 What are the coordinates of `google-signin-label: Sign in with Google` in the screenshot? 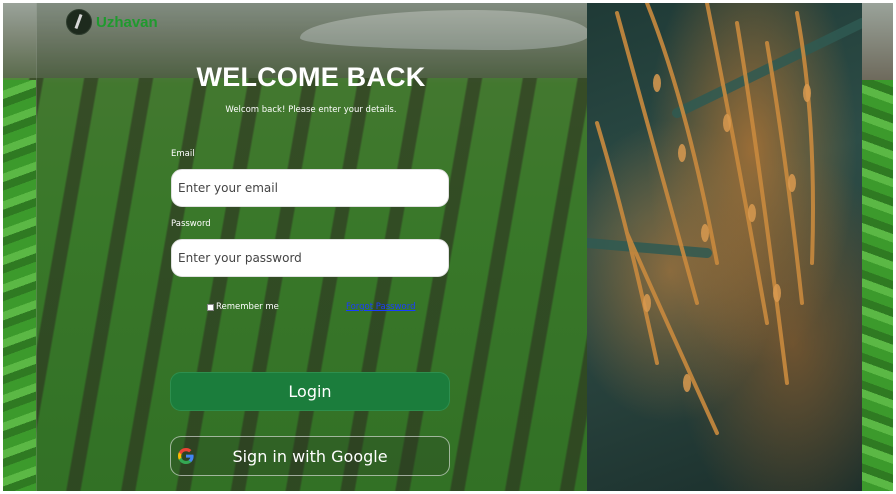 It's located at (310, 456).